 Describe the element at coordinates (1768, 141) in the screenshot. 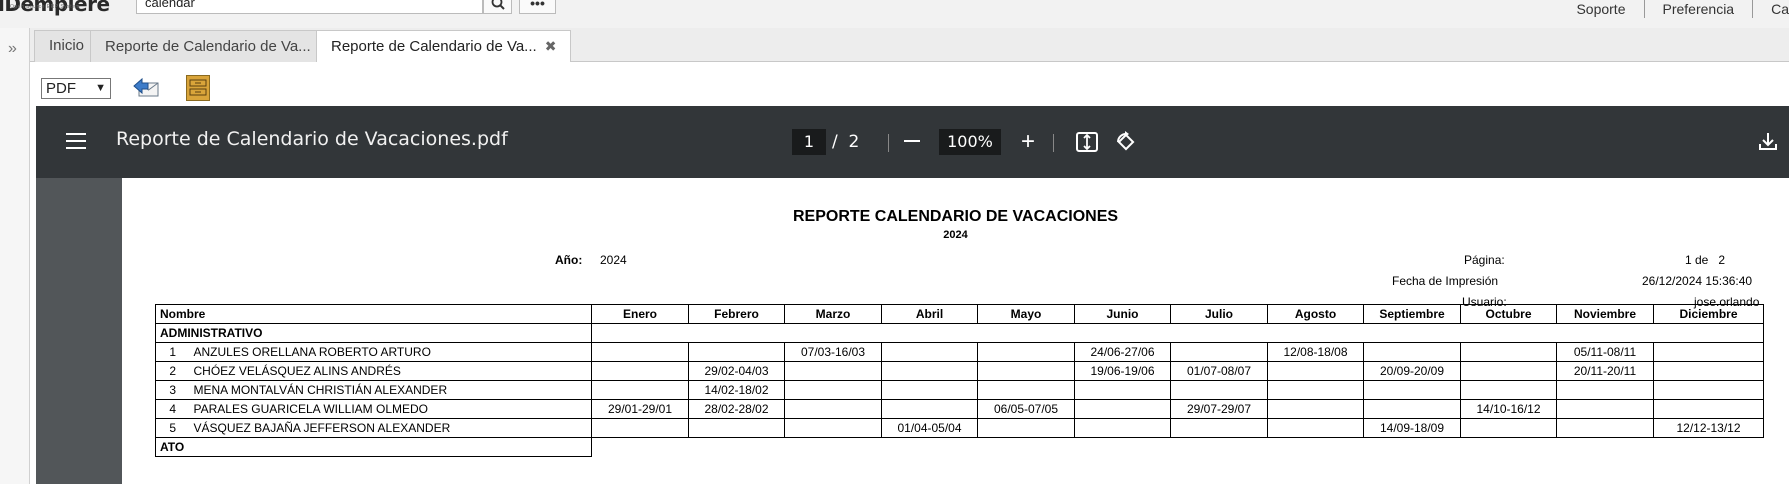

I see `download-icon` at that location.